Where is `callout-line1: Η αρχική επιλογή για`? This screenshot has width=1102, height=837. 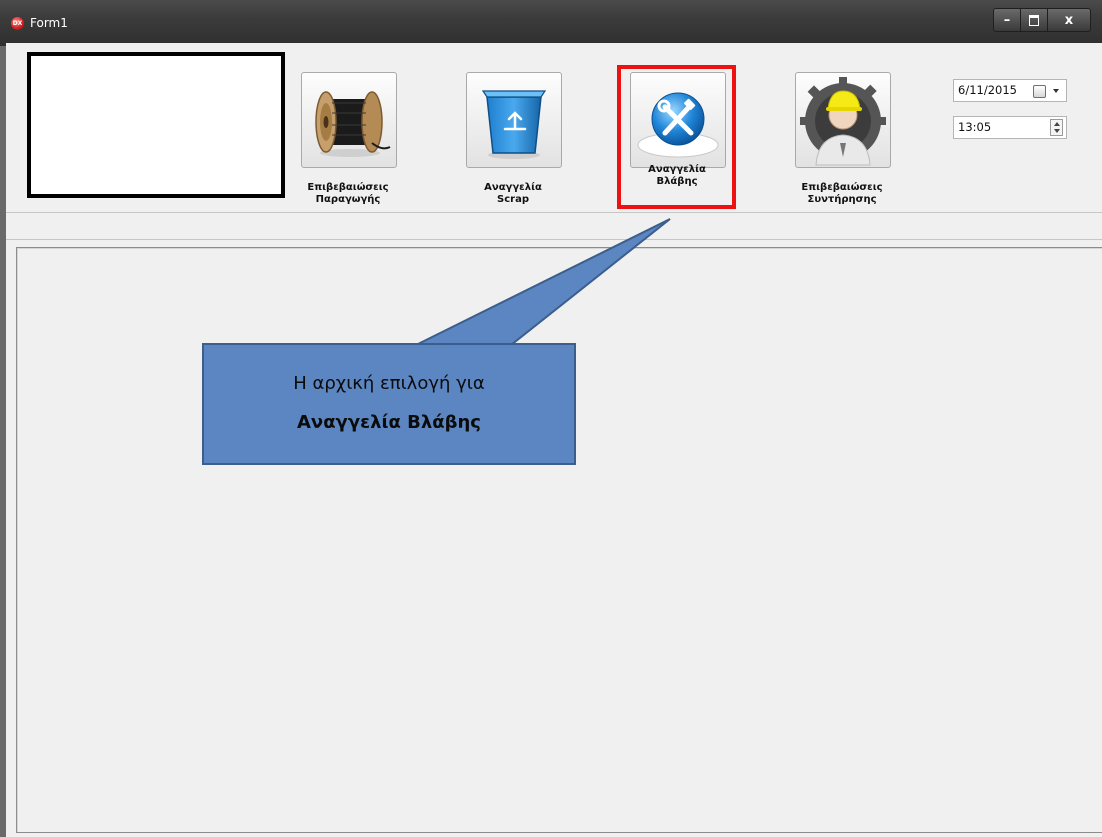
callout-line1: Η αρχική επιλογή για is located at coordinates (389, 383).